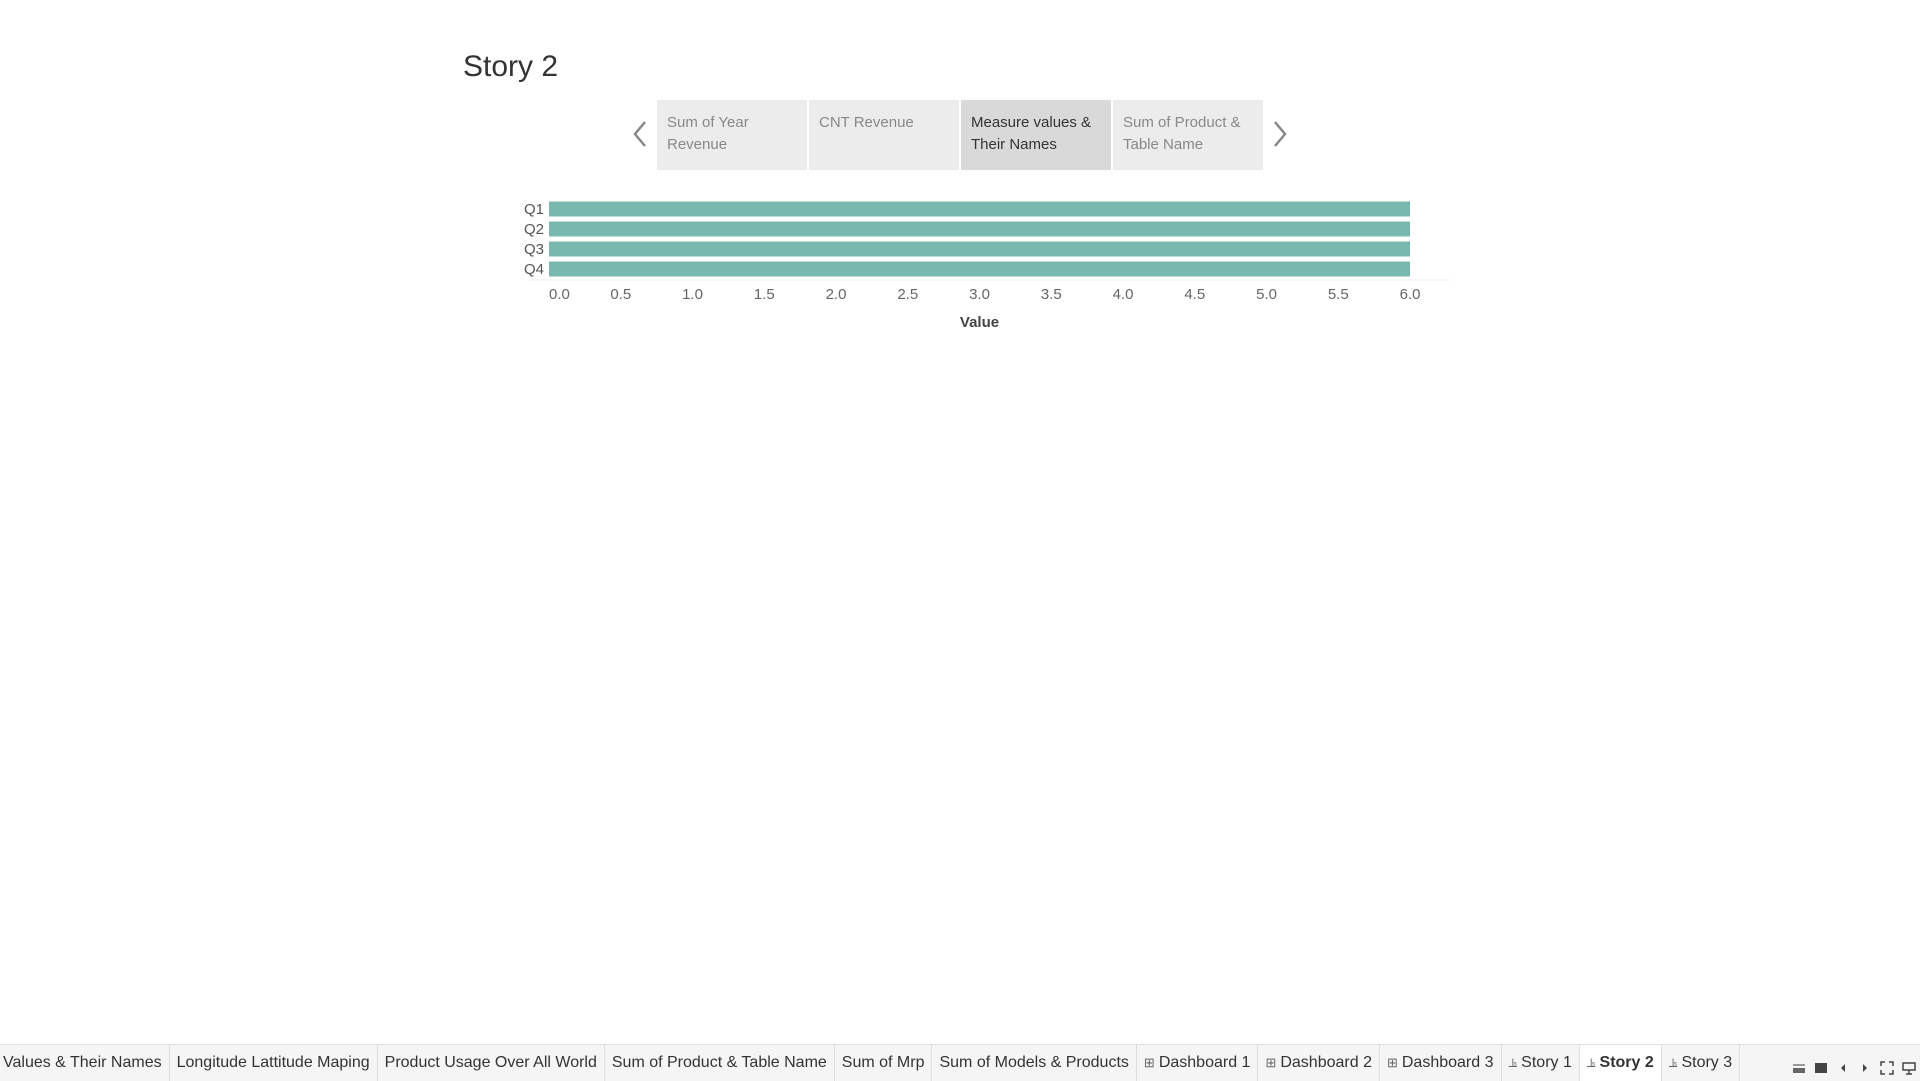 This screenshot has width=1920, height=1081. I want to click on presentation-icon, so click(1909, 1068).